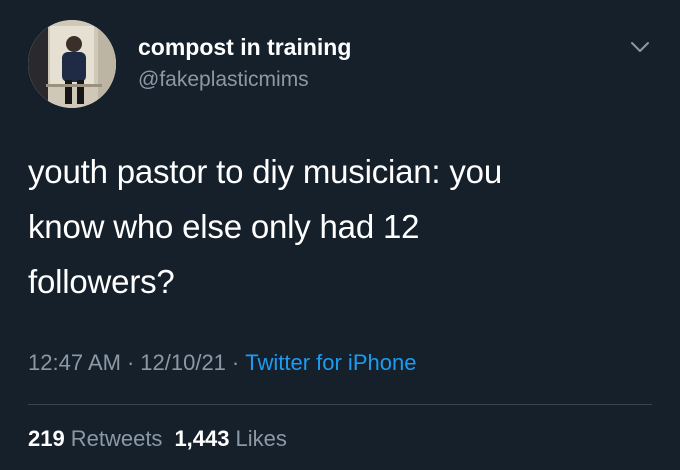  I want to click on likes-label: Likes, so click(261, 438).